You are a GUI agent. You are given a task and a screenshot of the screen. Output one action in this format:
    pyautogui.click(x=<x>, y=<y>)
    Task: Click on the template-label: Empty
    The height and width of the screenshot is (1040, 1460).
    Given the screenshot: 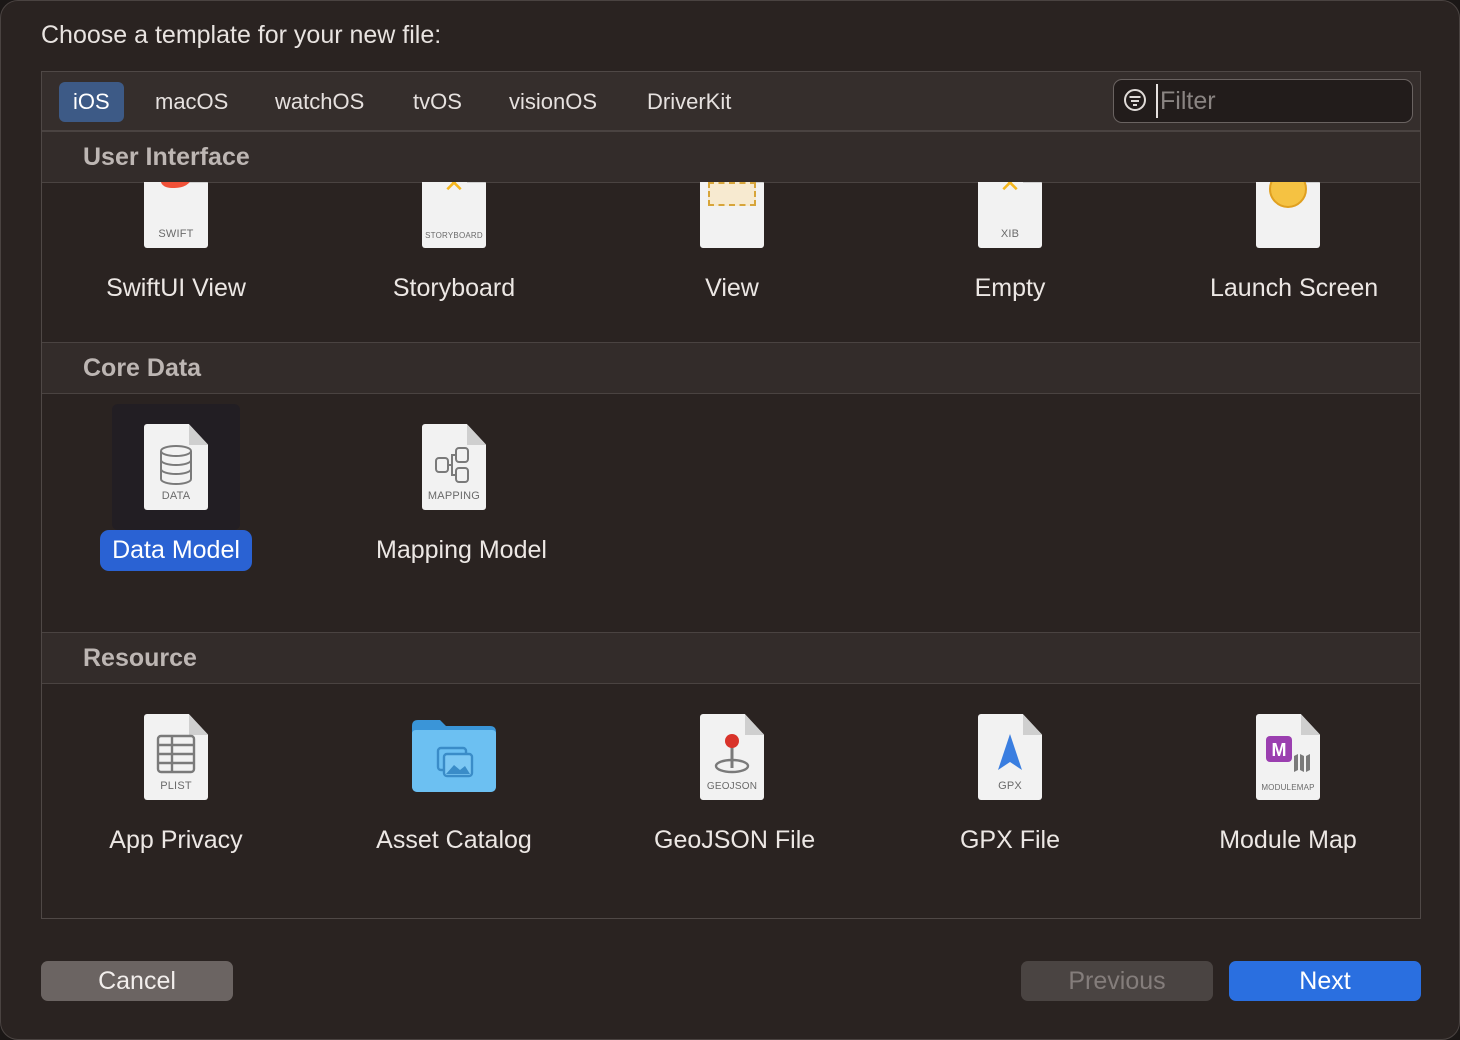 What is the action you would take?
    pyautogui.click(x=1010, y=288)
    